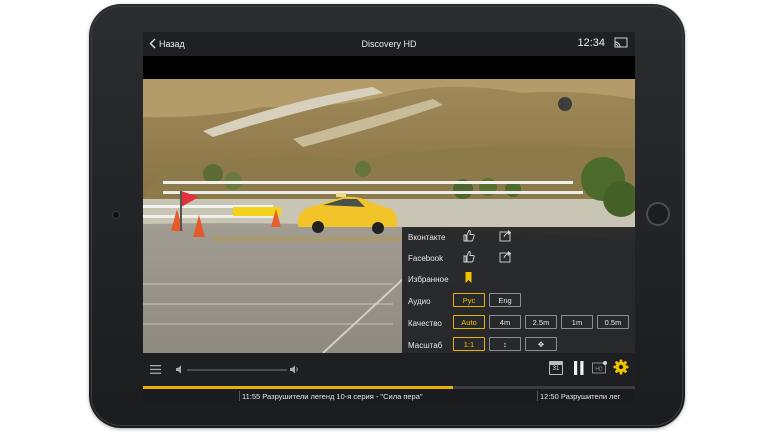  I want to click on hd-icon: HD, so click(599, 368).